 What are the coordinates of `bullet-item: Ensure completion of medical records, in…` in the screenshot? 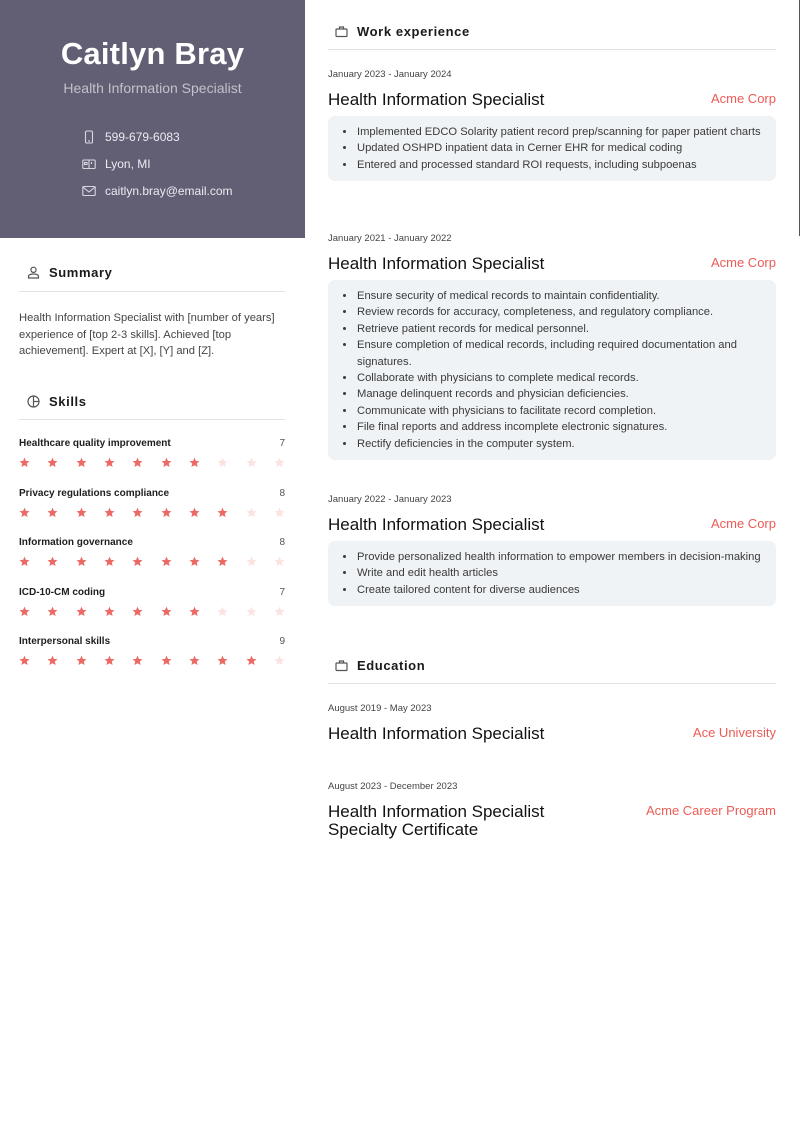 It's located at (559, 353).